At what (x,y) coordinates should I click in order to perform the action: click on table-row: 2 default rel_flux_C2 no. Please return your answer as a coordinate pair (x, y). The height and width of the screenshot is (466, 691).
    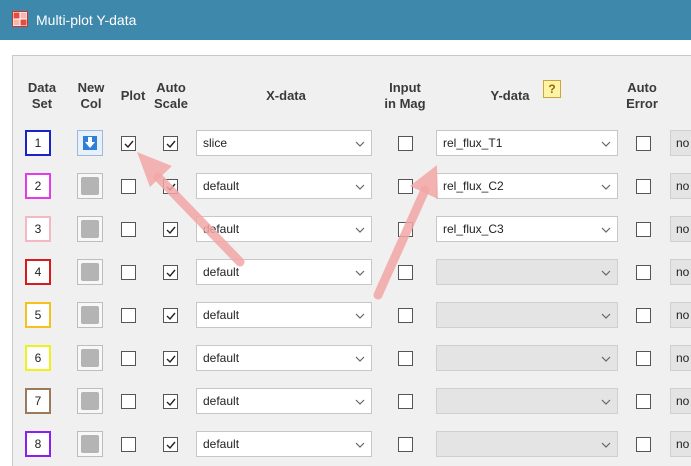
    Looking at the image, I should click on (345, 190).